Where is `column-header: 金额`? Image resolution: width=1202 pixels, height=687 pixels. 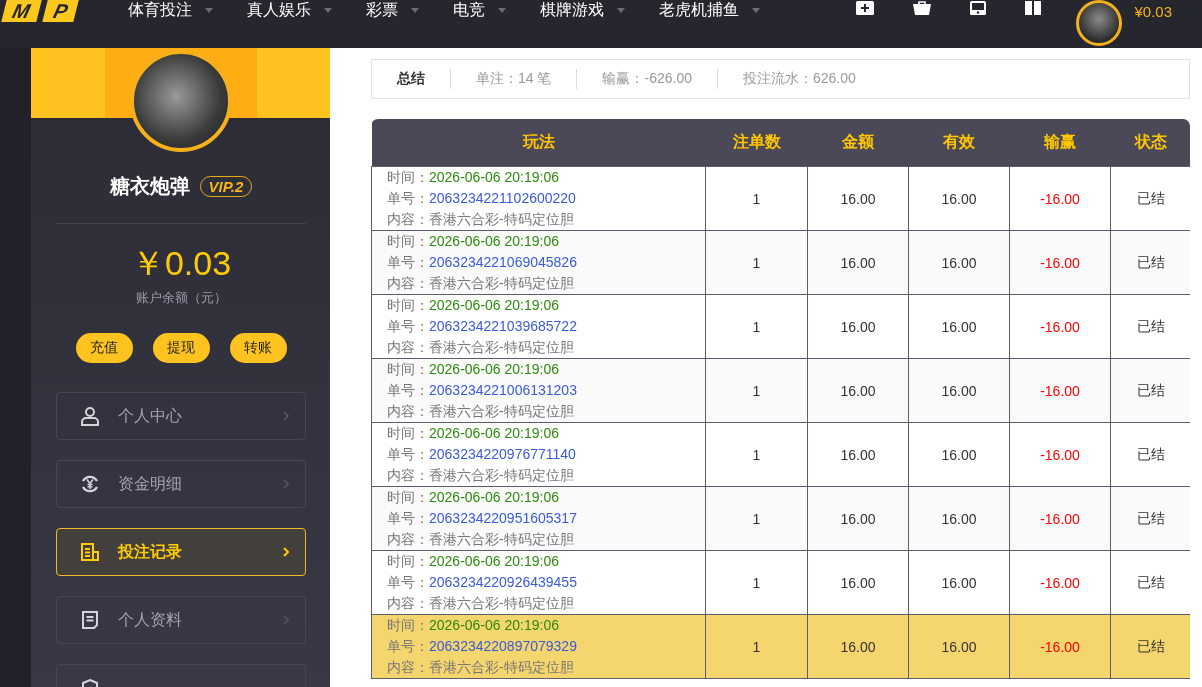 column-header: 金额 is located at coordinates (858, 143).